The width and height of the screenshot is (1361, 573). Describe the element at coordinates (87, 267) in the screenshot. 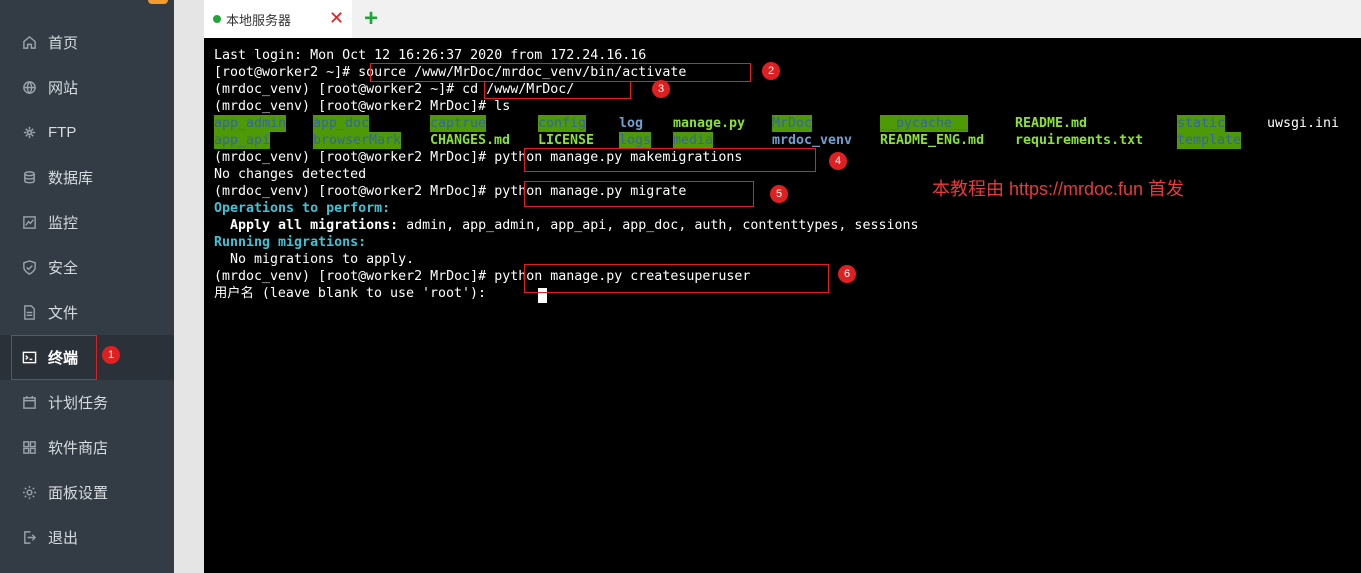

I see `sidebar-item-security: 安全` at that location.